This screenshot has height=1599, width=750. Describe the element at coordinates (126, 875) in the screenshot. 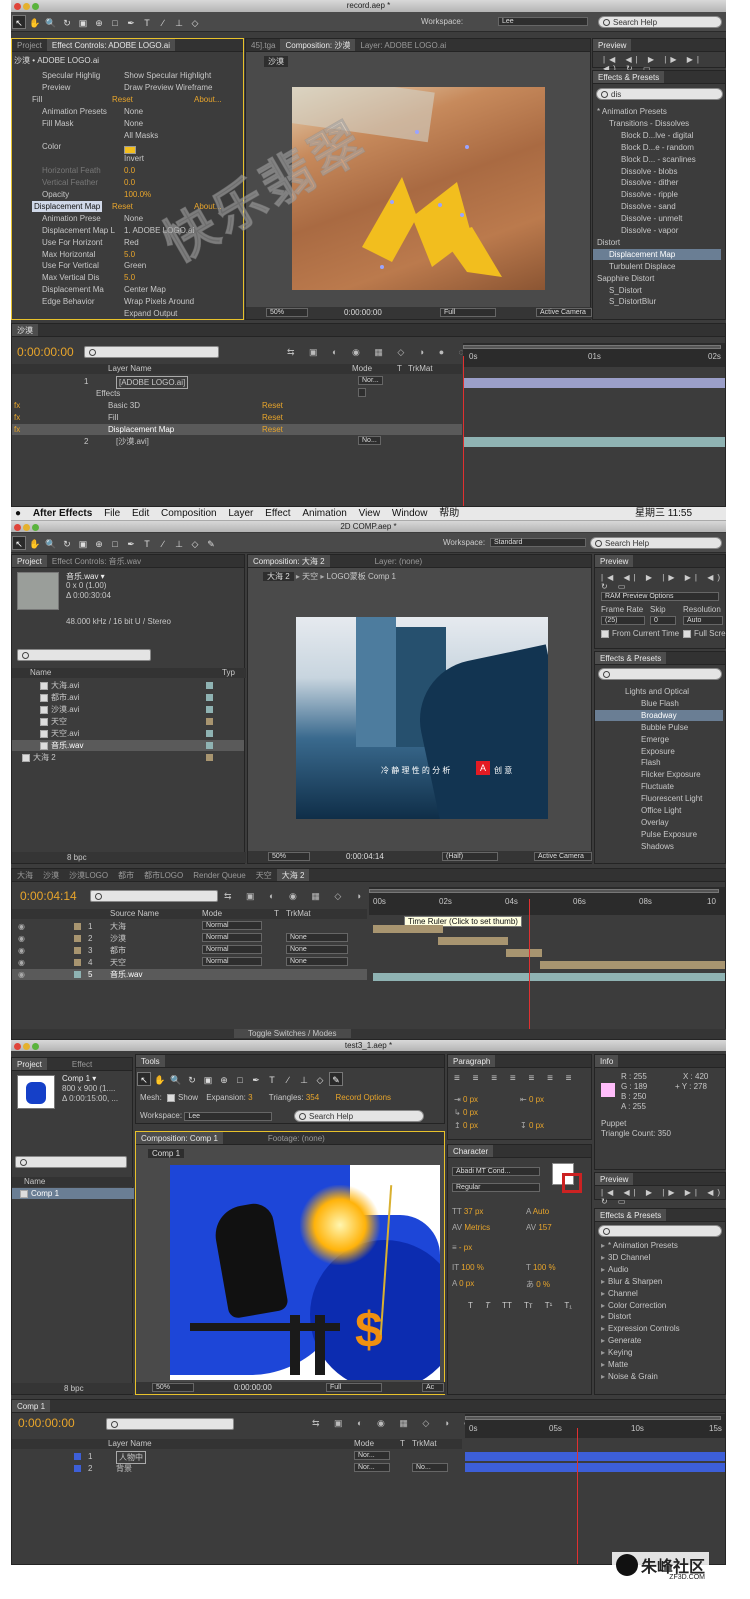

I see `timeline-tab: 都市` at that location.